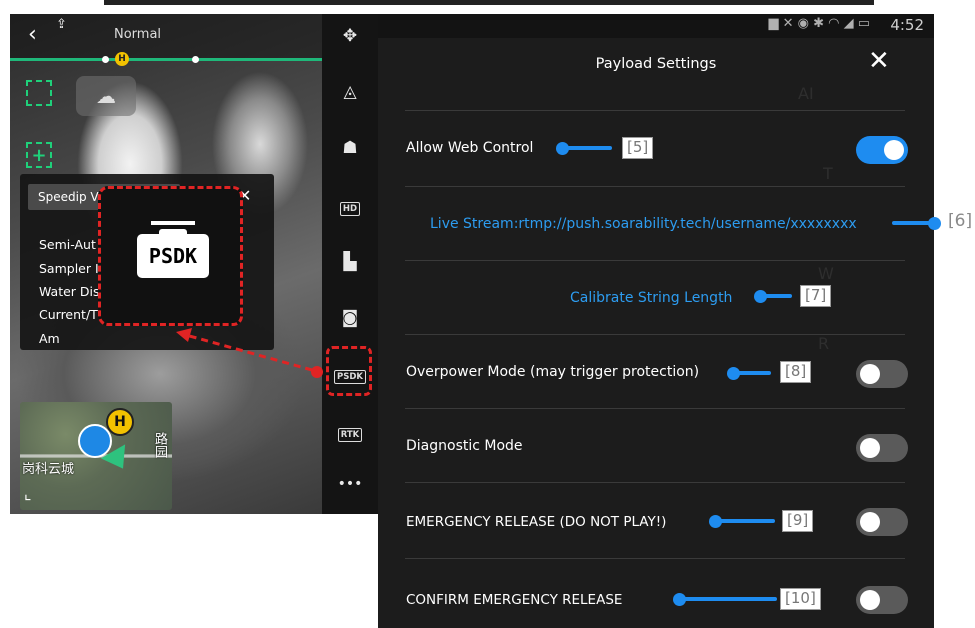 The image size is (975, 628). What do you see at coordinates (960, 221) in the screenshot?
I see `annotation-tag-6: [6]` at bounding box center [960, 221].